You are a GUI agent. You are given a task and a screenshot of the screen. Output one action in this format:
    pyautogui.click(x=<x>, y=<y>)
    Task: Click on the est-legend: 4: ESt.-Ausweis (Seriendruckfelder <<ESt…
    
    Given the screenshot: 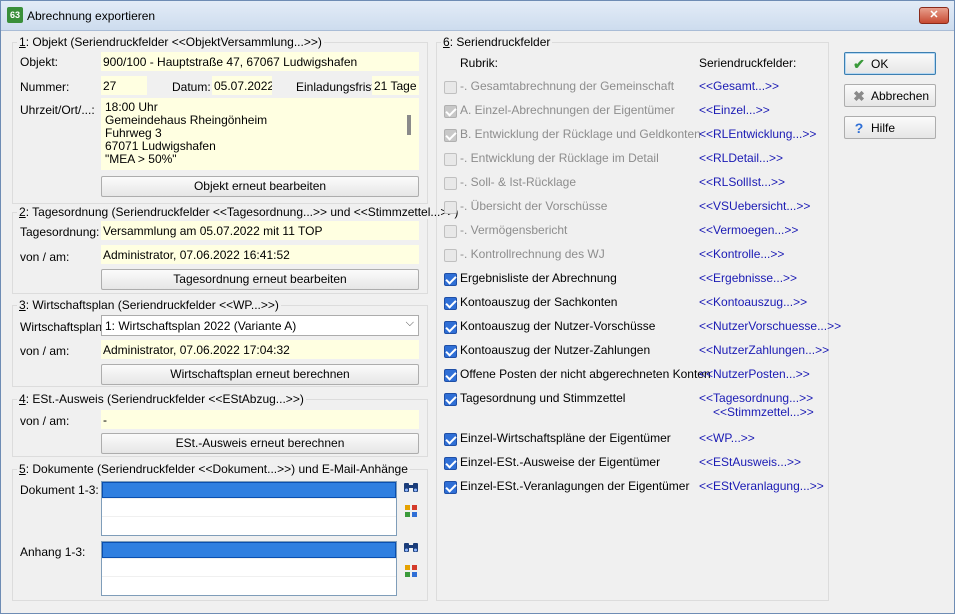 What is the action you would take?
    pyautogui.click(x=161, y=399)
    